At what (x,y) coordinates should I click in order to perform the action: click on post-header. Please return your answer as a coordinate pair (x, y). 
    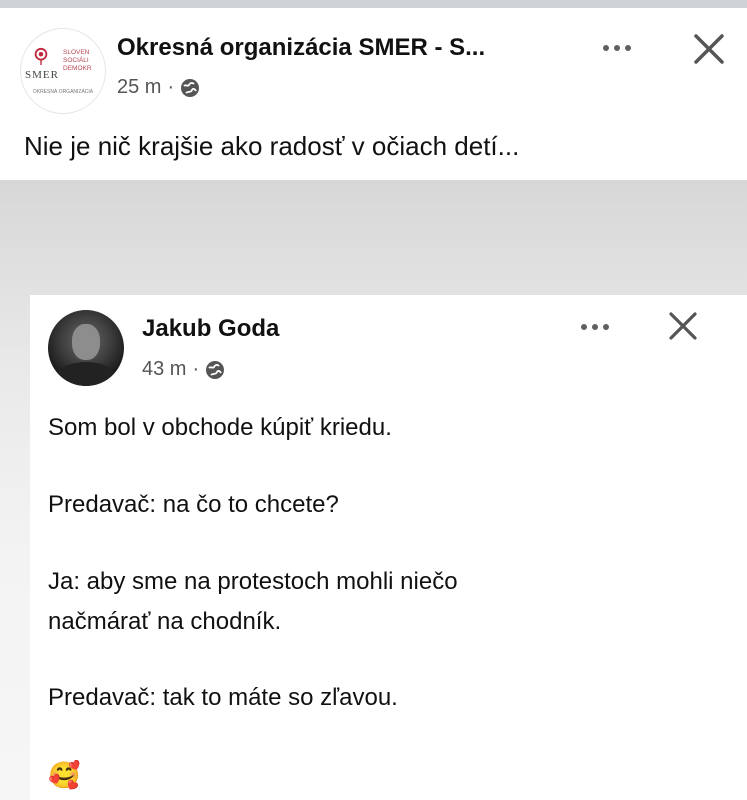
    Looking at the image, I should click on (373, 63).